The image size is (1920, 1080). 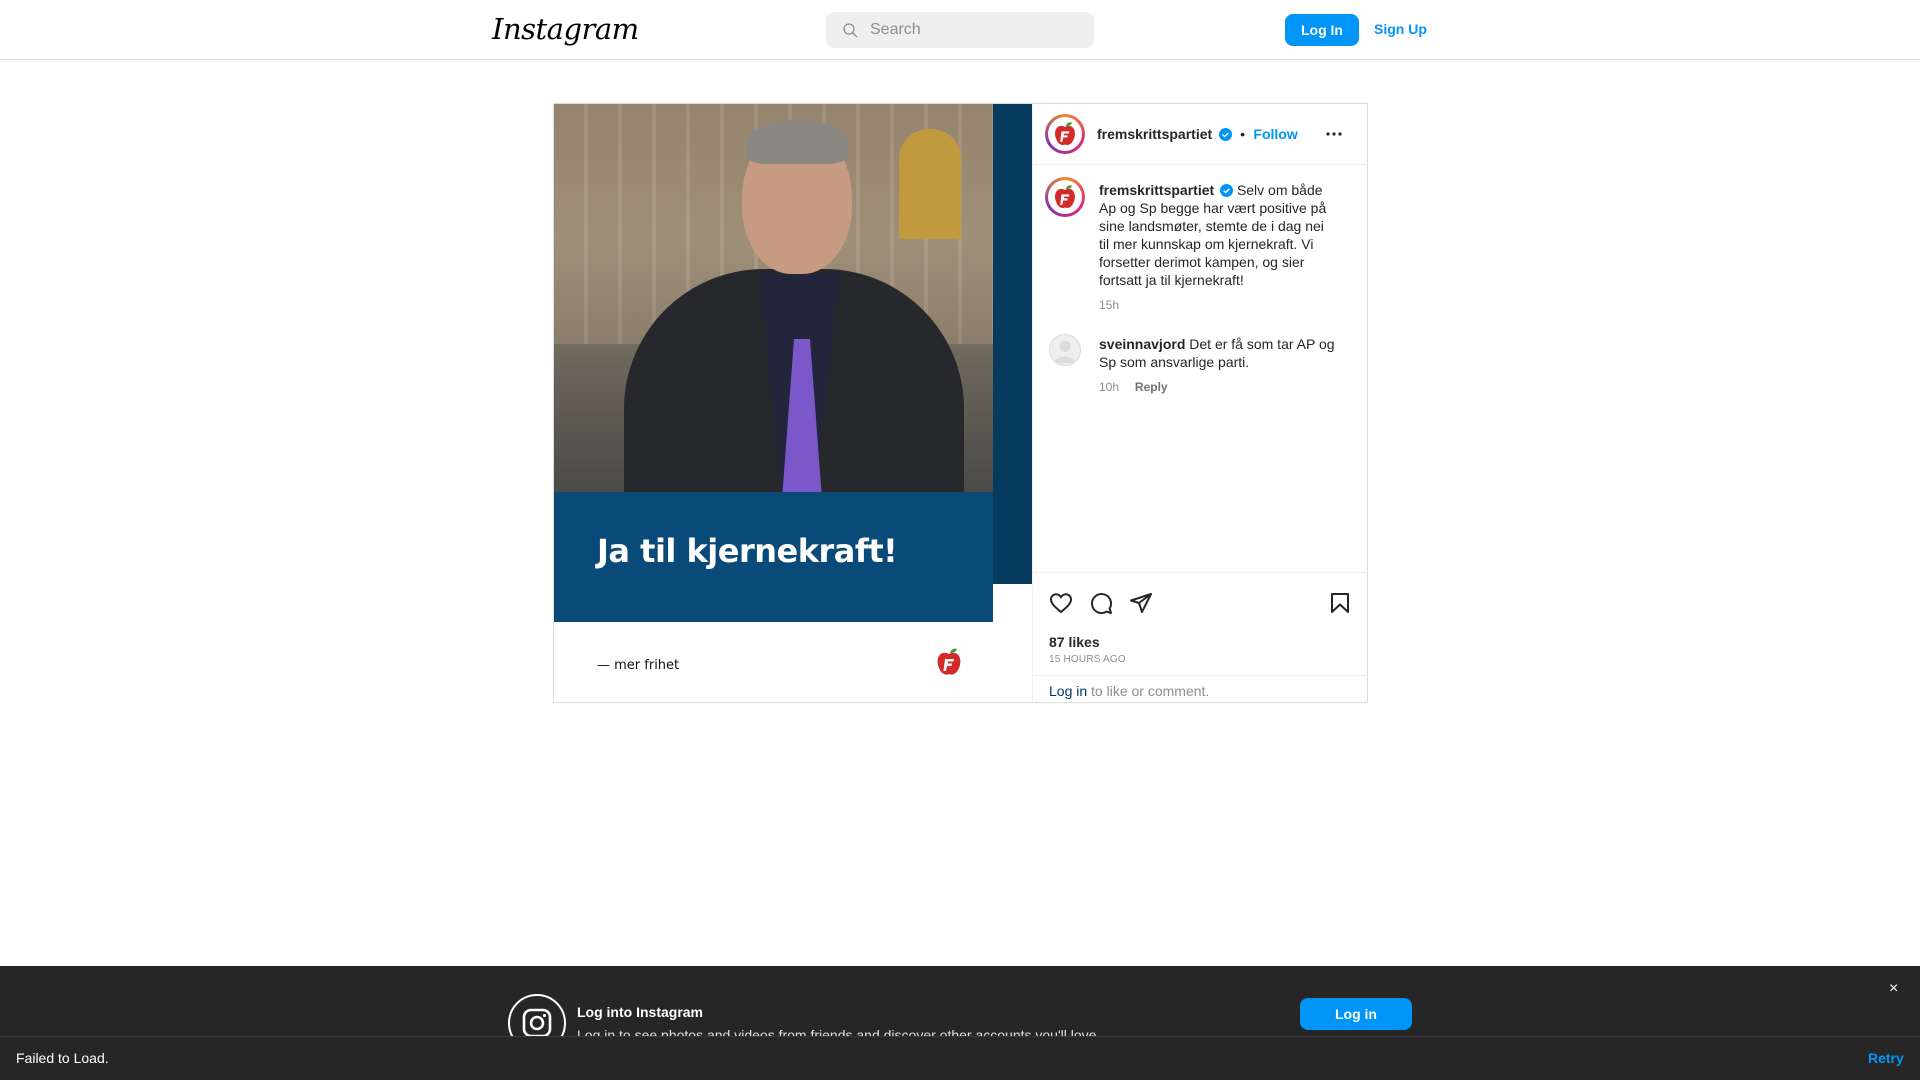 I want to click on follow-button: Follow, so click(x=1275, y=134).